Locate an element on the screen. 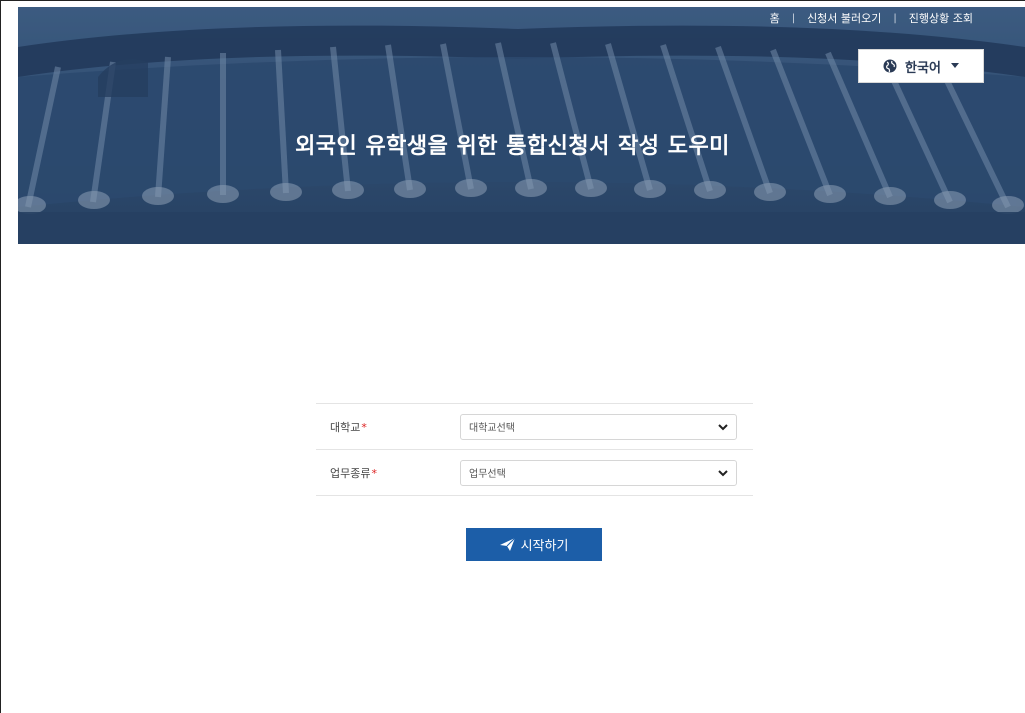 This screenshot has height=713, width=1025. nav-home-link: 홈 is located at coordinates (775, 18).